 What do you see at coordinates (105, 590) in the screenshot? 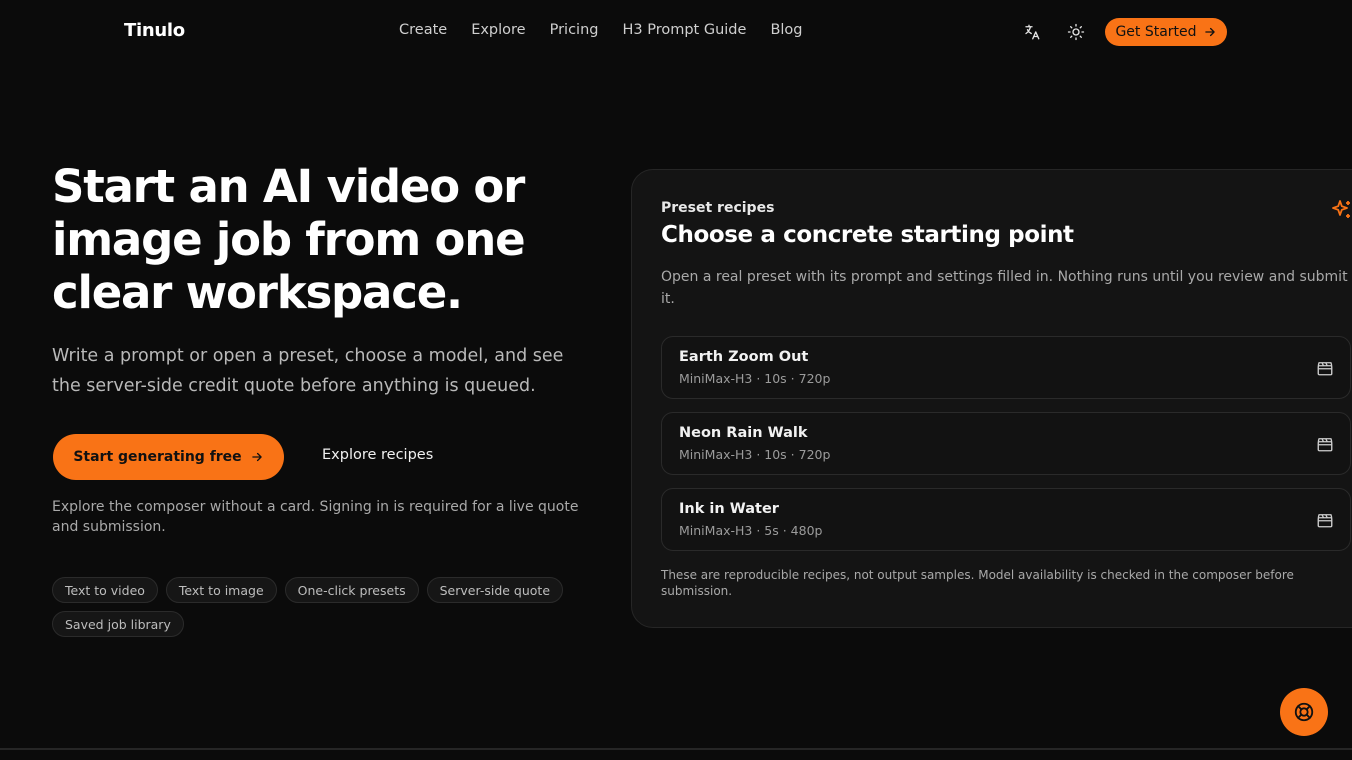
I see `feature-chip: Text to video` at bounding box center [105, 590].